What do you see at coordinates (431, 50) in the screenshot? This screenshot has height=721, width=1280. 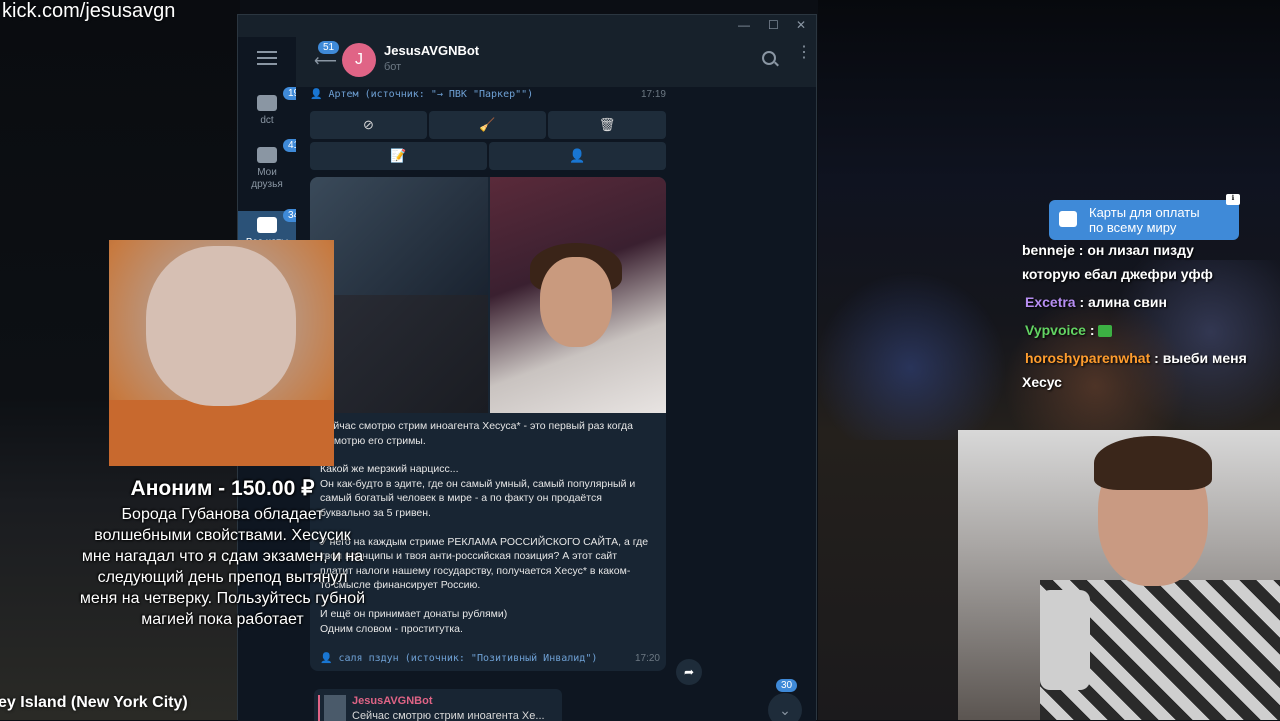 I see `chat-title: JesusAVGNBot` at bounding box center [431, 50].